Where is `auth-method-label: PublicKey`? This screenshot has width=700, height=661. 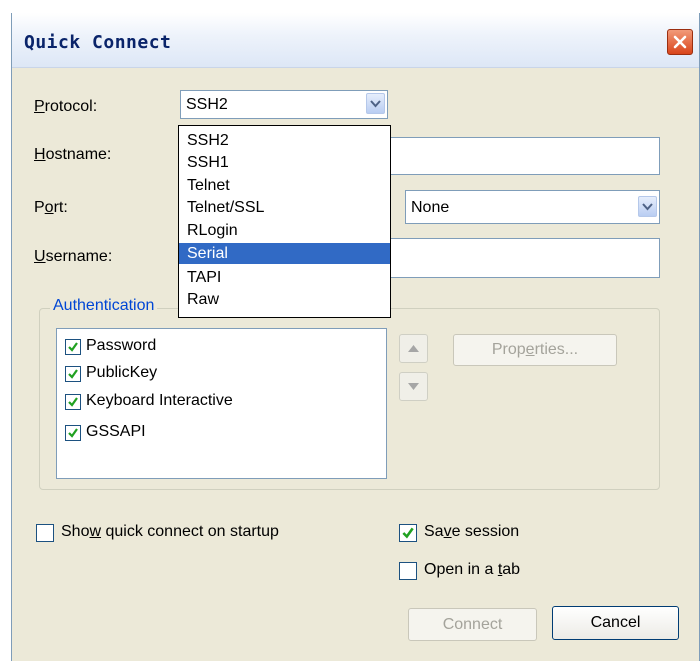
auth-method-label: PublicKey is located at coordinates (122, 372).